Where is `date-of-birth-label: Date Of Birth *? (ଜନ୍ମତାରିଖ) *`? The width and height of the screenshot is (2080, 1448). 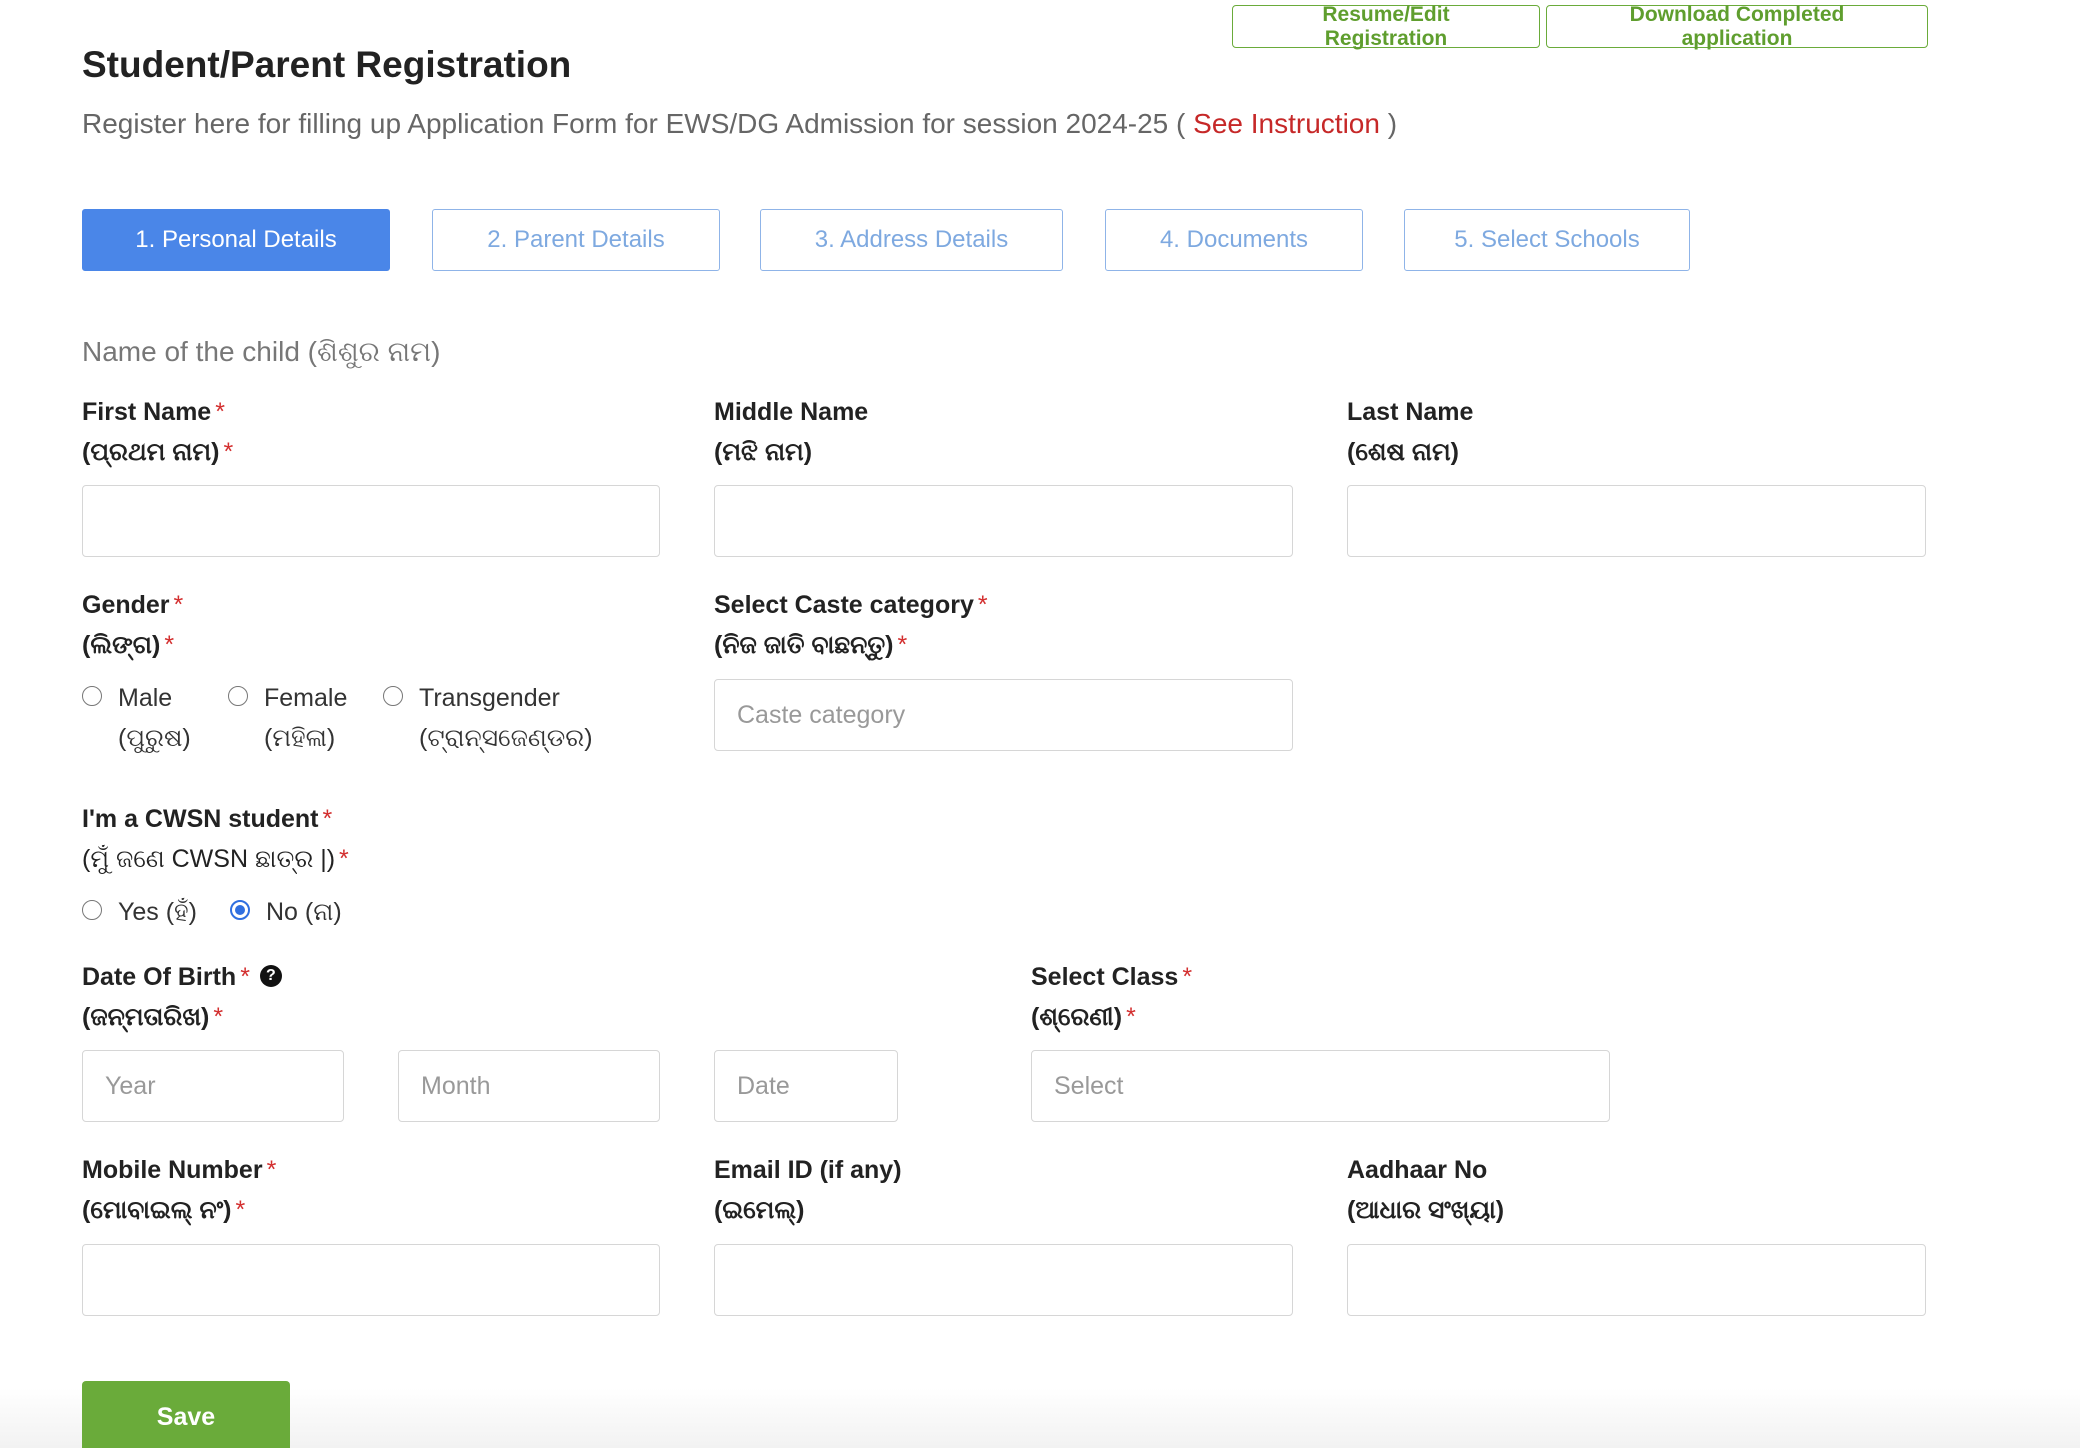 date-of-birth-label: Date Of Birth *? (ଜନ୍ମତାରିଖ) * is located at coordinates (182, 997).